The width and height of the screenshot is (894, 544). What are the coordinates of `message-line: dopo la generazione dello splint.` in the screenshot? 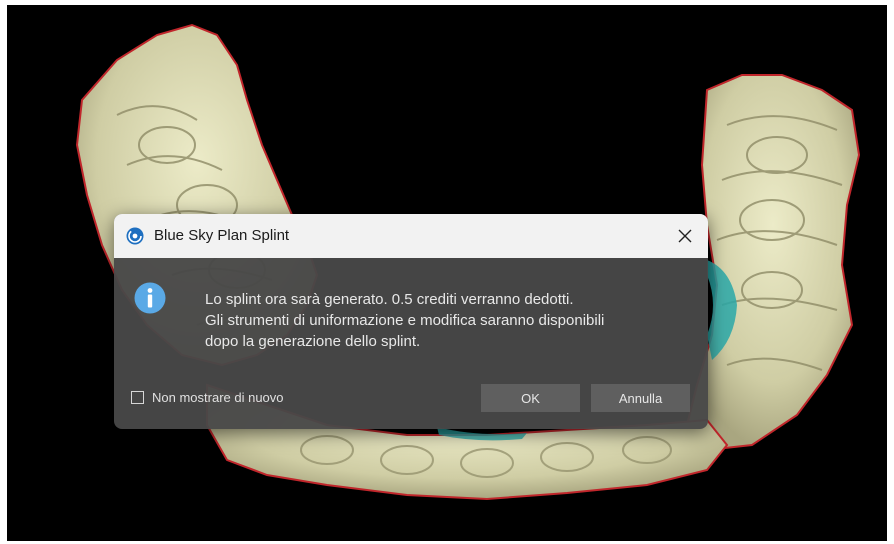 It's located at (313, 341).